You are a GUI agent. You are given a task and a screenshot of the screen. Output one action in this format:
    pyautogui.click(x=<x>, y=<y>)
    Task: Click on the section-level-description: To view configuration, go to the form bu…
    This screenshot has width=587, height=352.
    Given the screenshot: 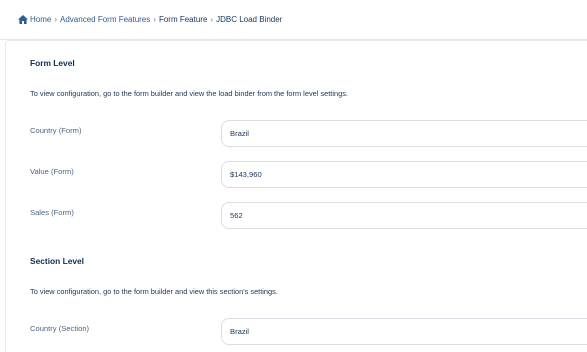 What is the action you would take?
    pyautogui.click(x=154, y=291)
    